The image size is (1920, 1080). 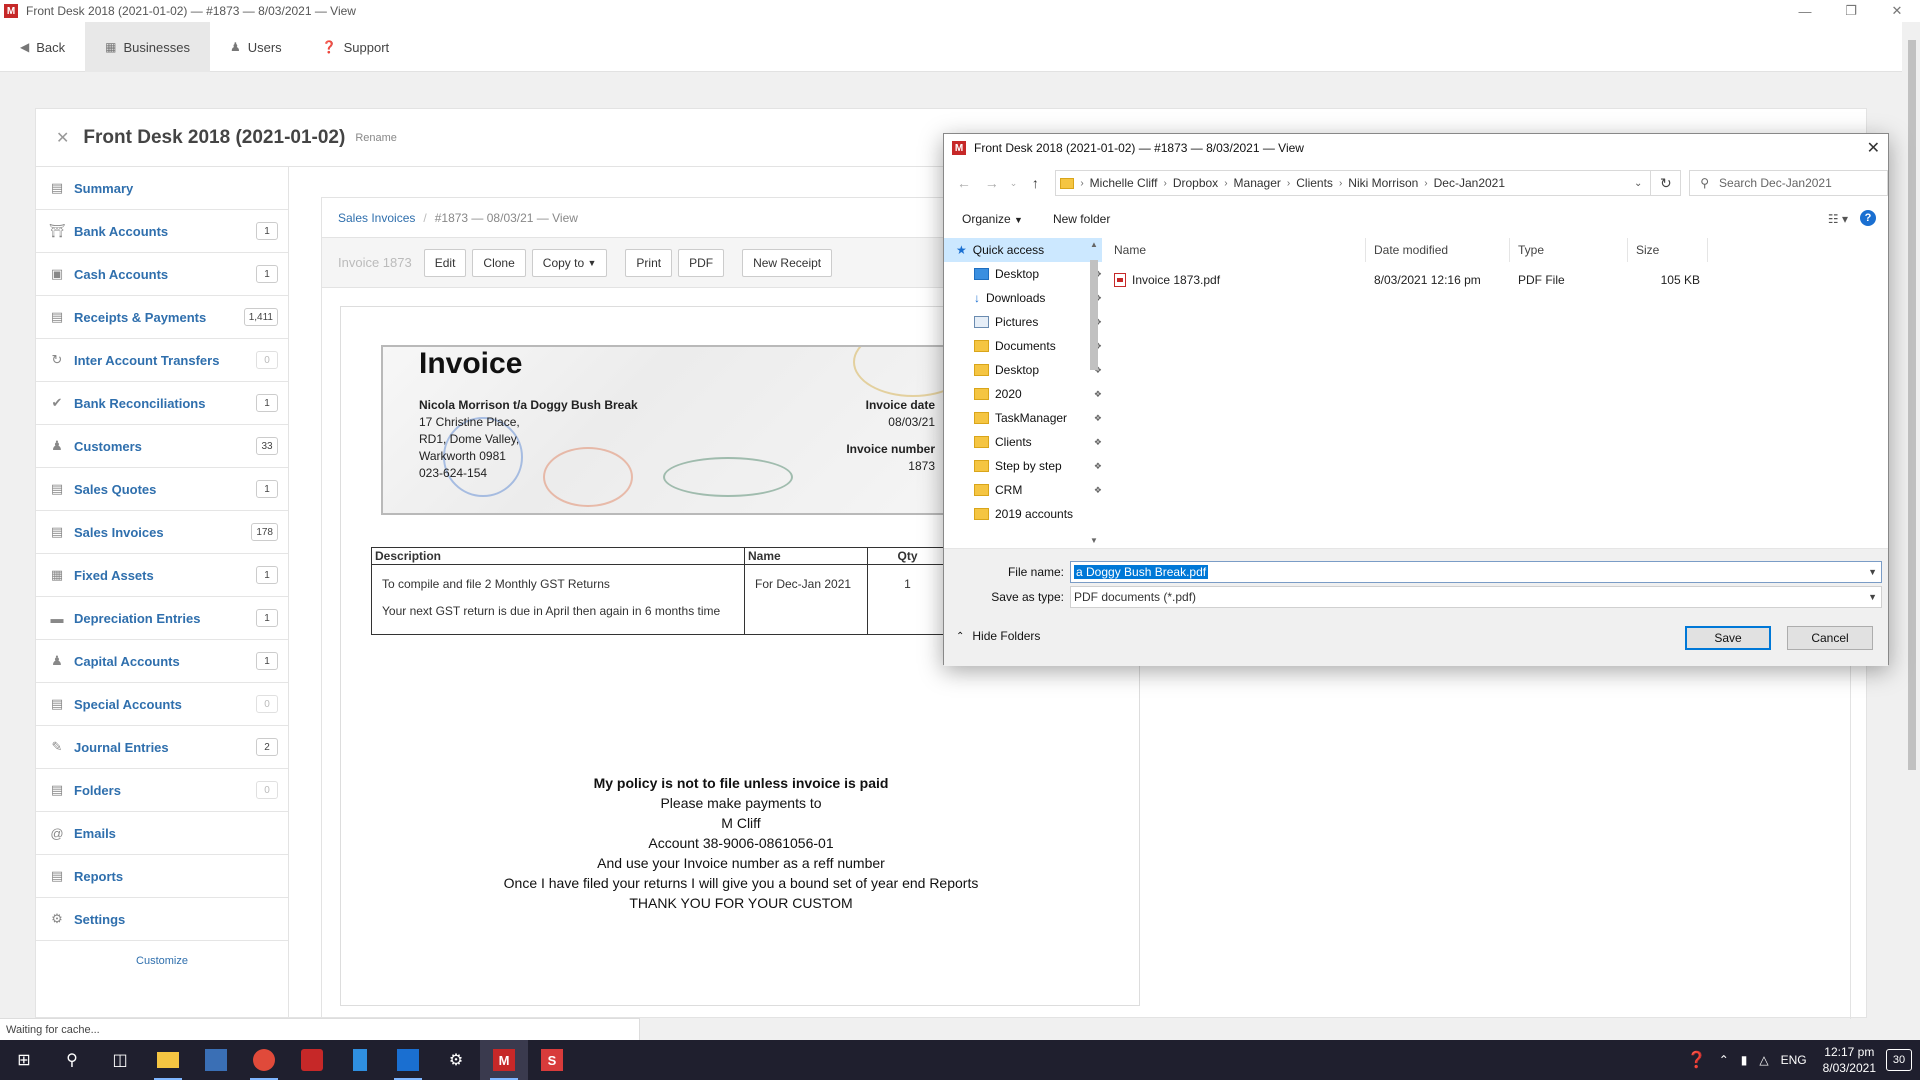 What do you see at coordinates (120, 1060) in the screenshot?
I see `task-view-icon: ◫` at bounding box center [120, 1060].